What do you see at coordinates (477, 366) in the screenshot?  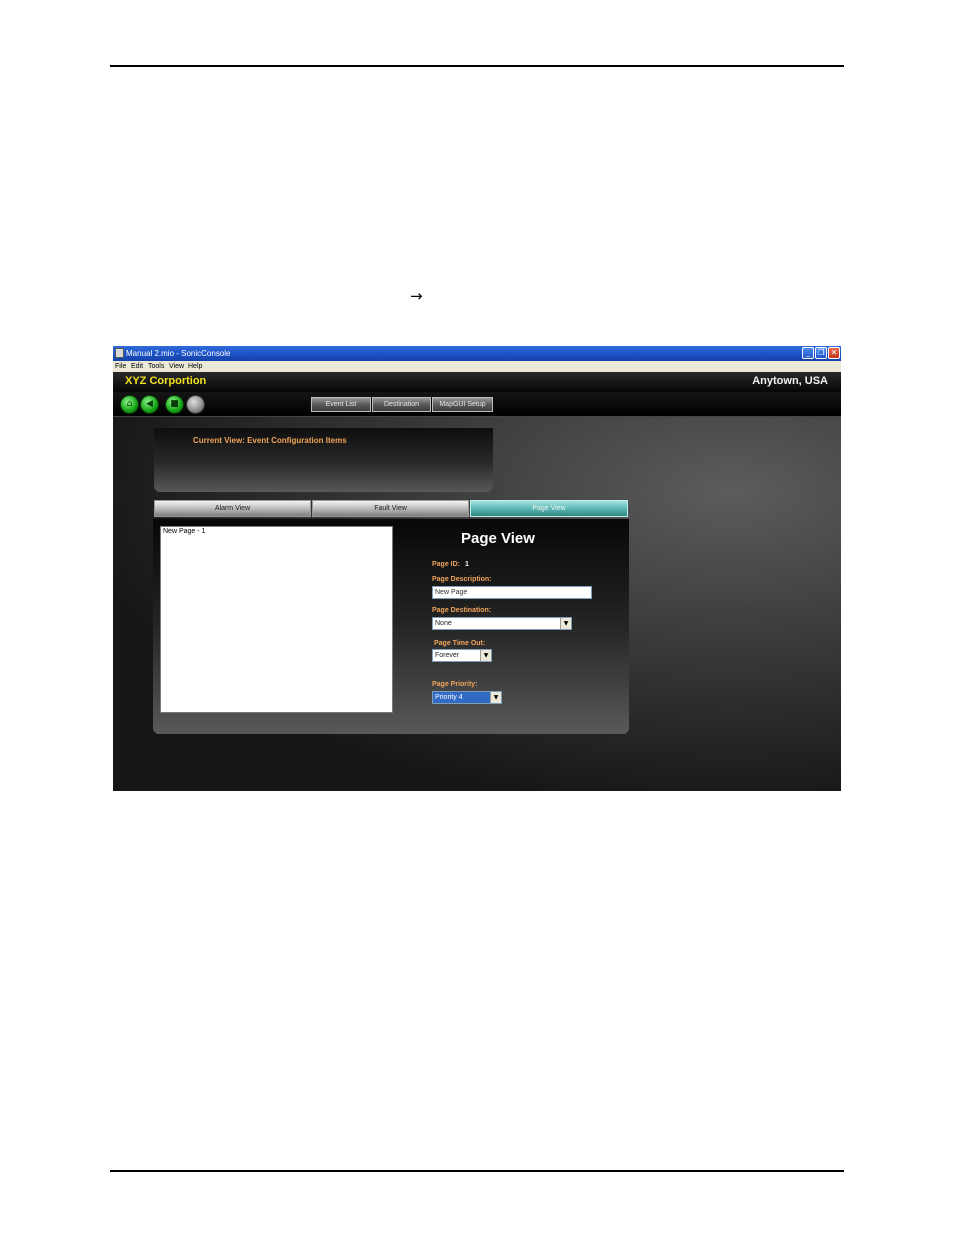 I see `menu-bar: File Edit Tools View Help` at bounding box center [477, 366].